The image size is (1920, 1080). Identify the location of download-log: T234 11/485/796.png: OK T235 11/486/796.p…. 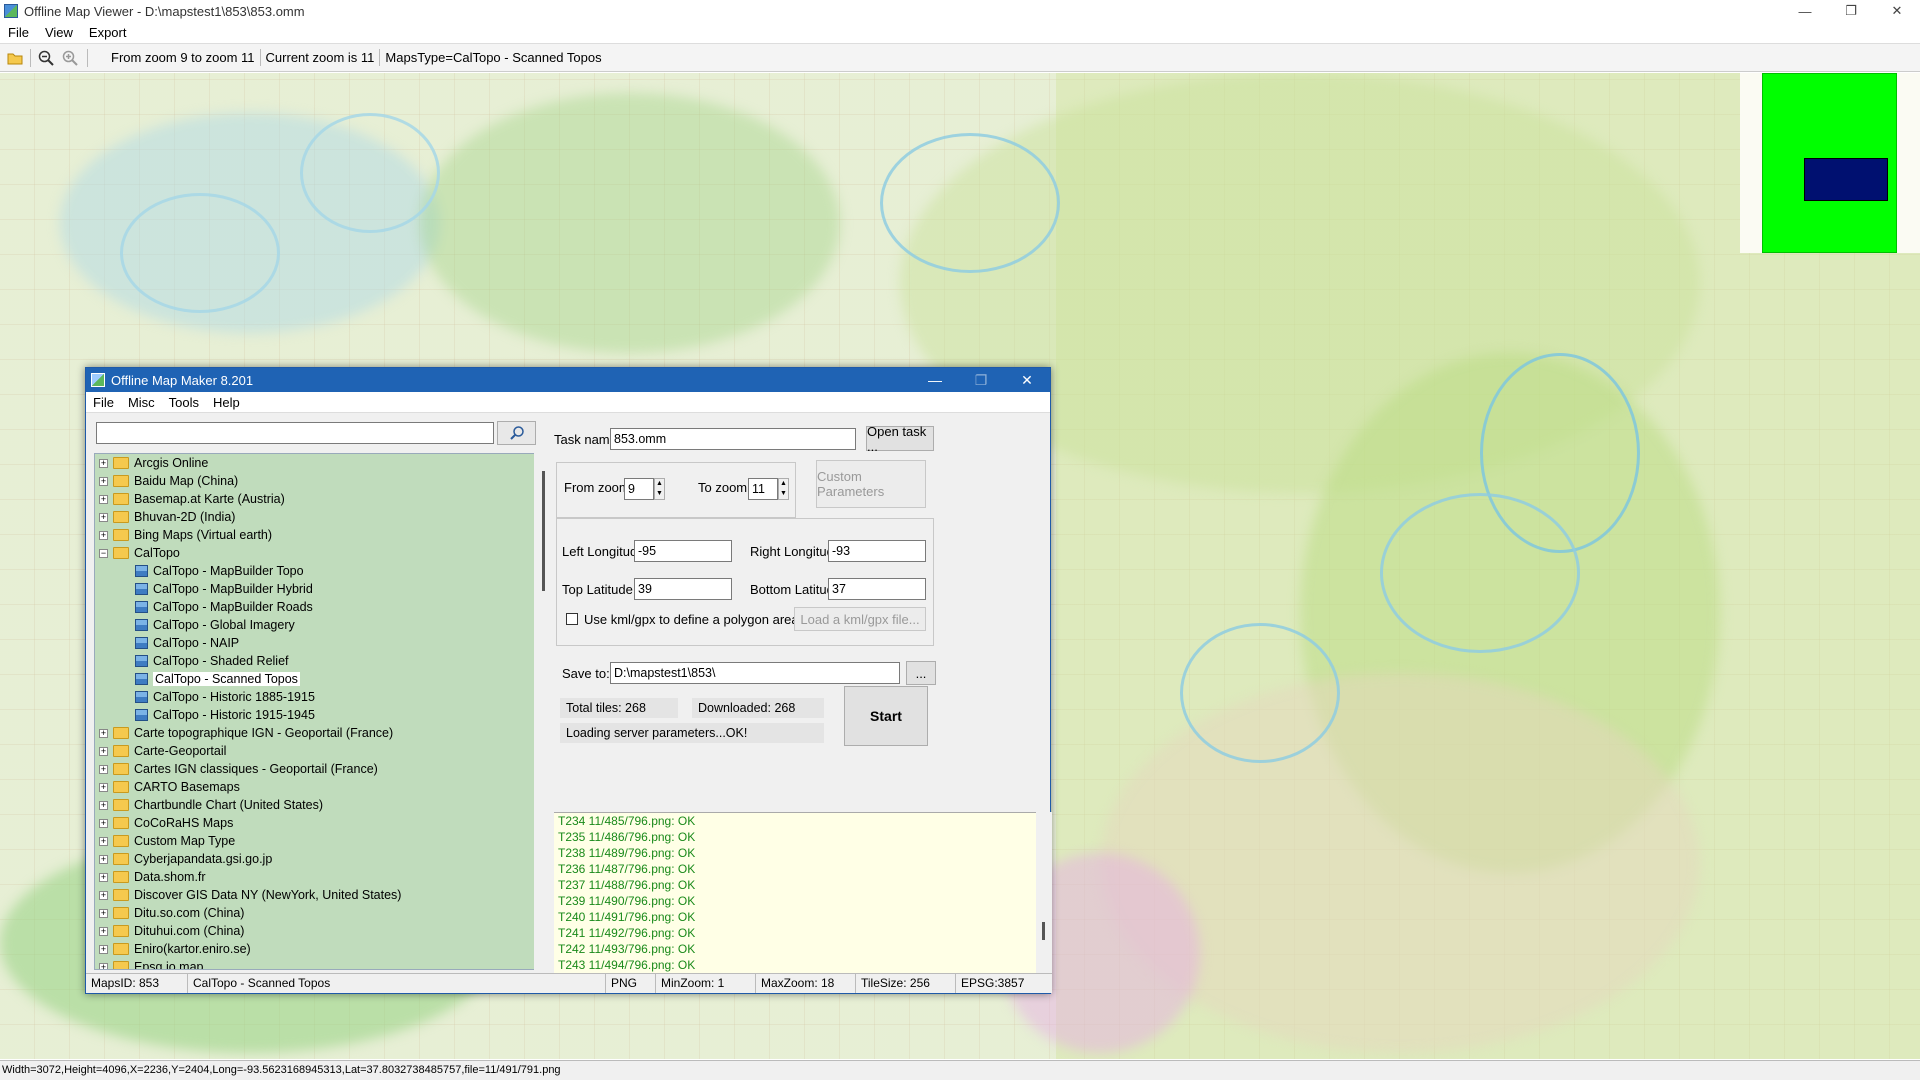
(795, 893).